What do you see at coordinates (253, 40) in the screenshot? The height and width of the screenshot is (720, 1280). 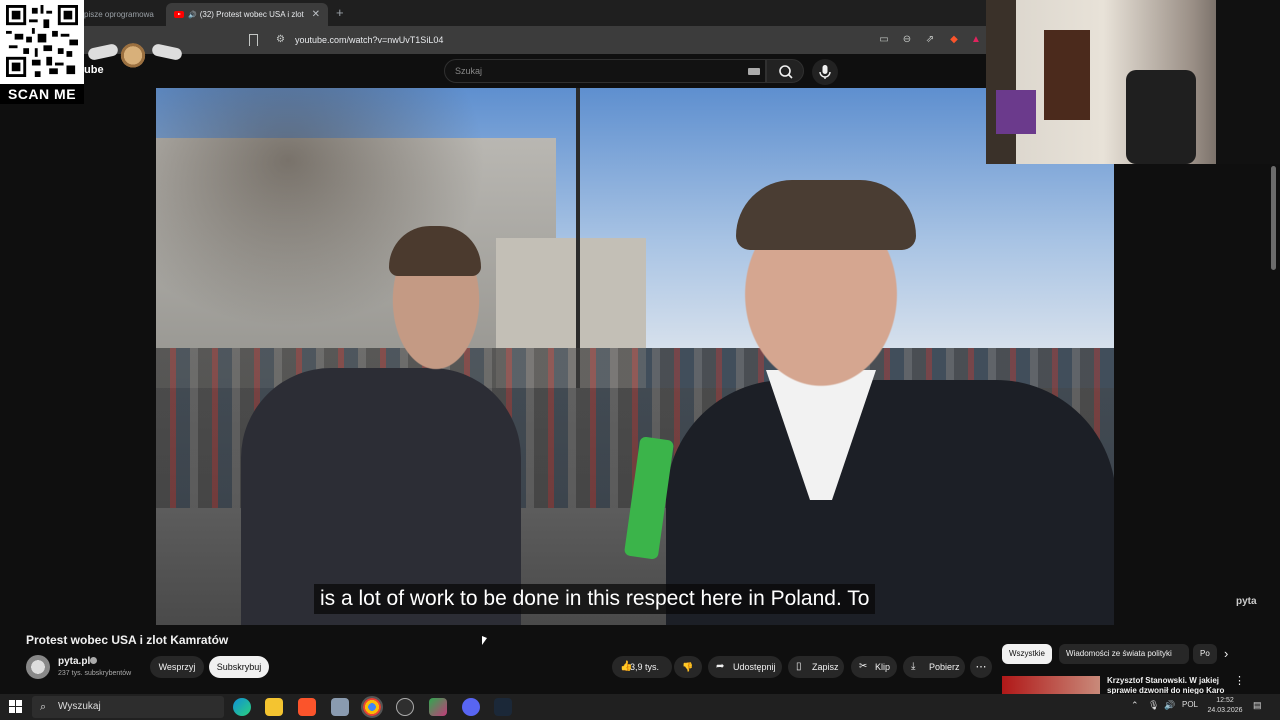 I see `bookmark-icon` at bounding box center [253, 40].